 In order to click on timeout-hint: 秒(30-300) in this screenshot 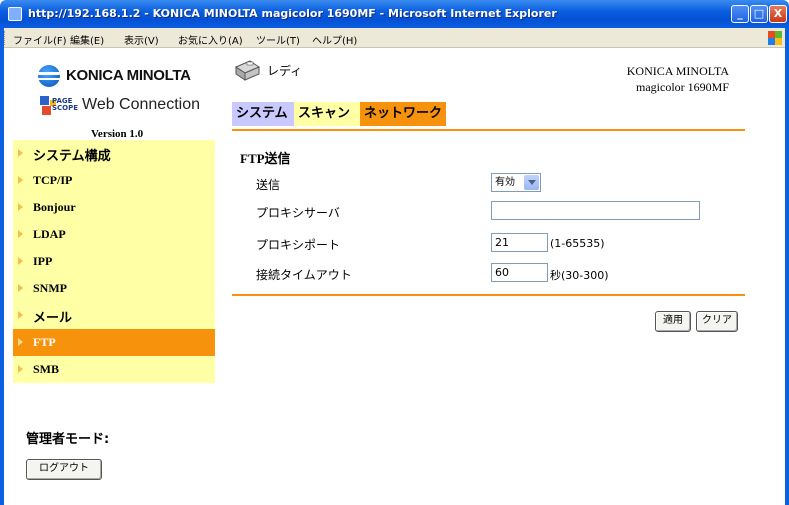, I will do `click(579, 275)`.